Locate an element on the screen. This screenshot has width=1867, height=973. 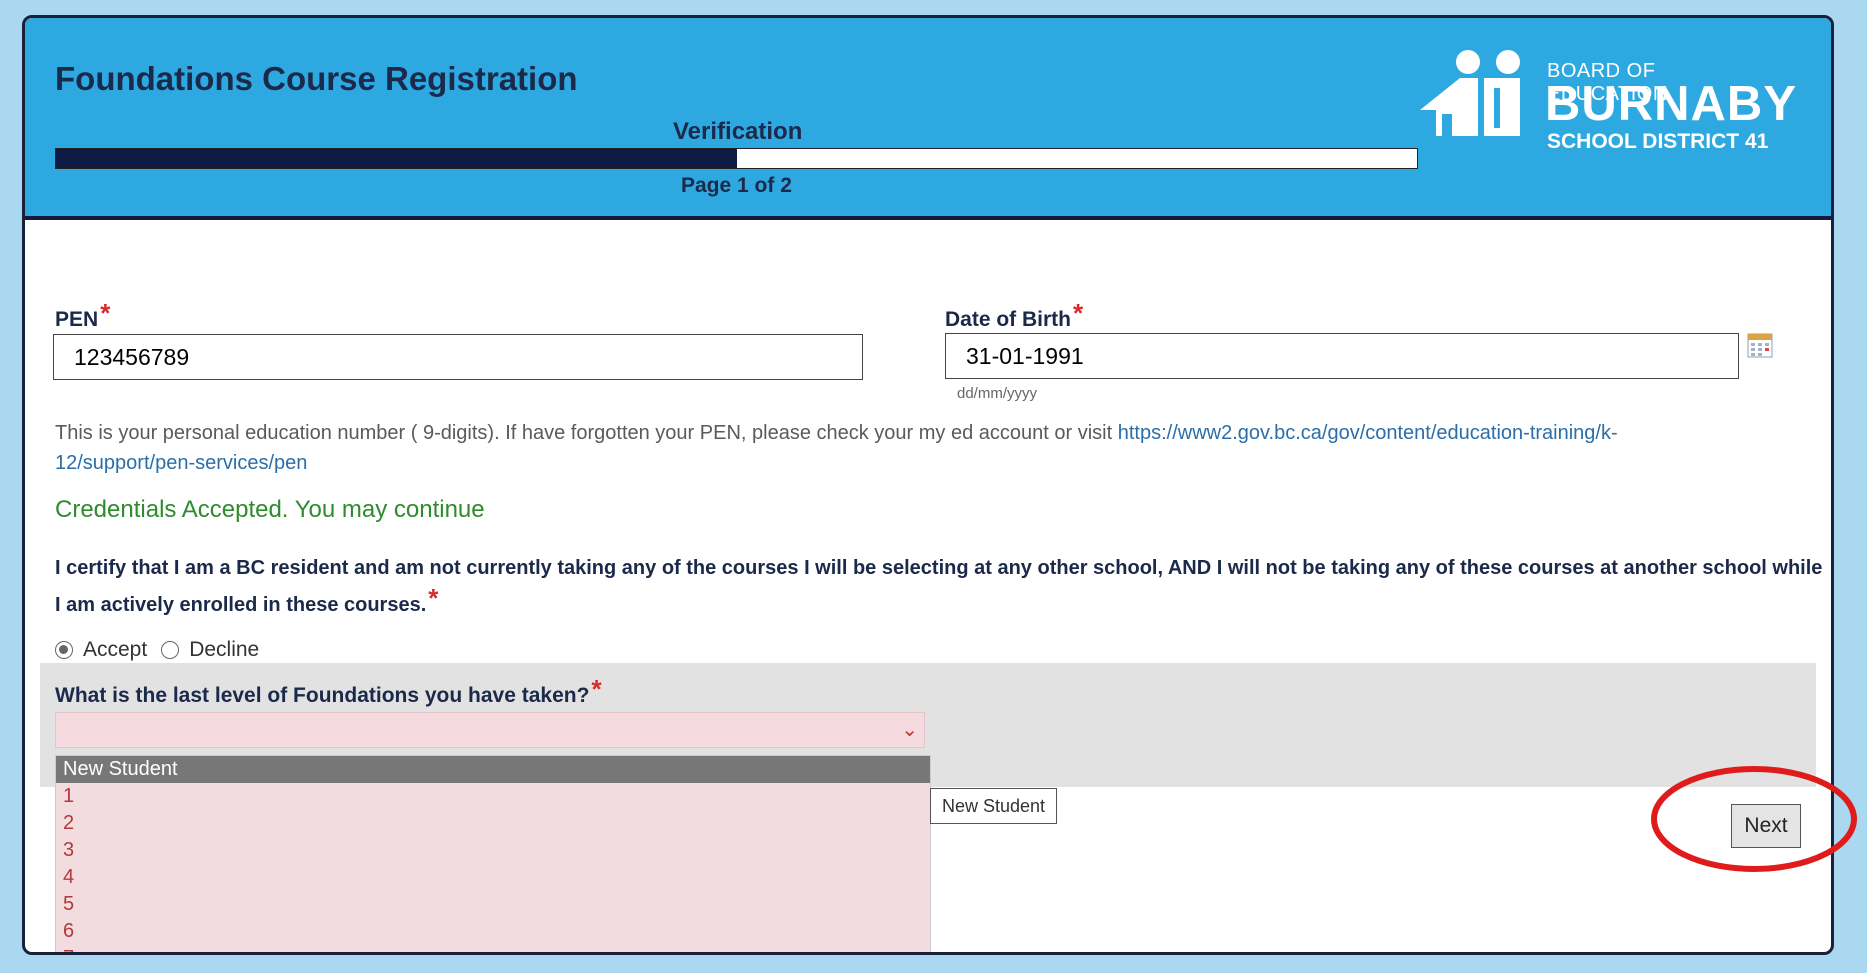
page-indicator: Page 1 of 2 is located at coordinates (736, 185).